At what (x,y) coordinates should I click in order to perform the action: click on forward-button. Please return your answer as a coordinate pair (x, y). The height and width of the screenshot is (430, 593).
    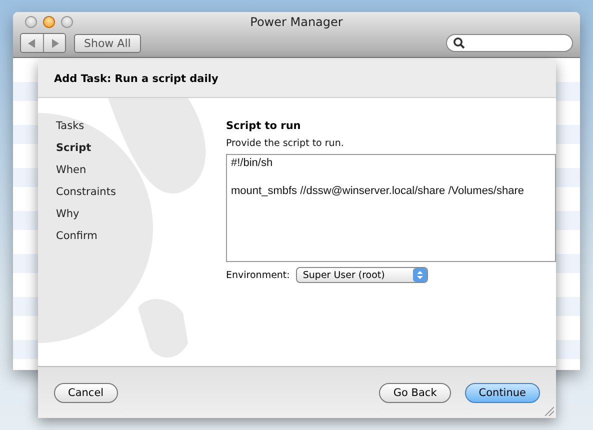
    Looking at the image, I should click on (54, 43).